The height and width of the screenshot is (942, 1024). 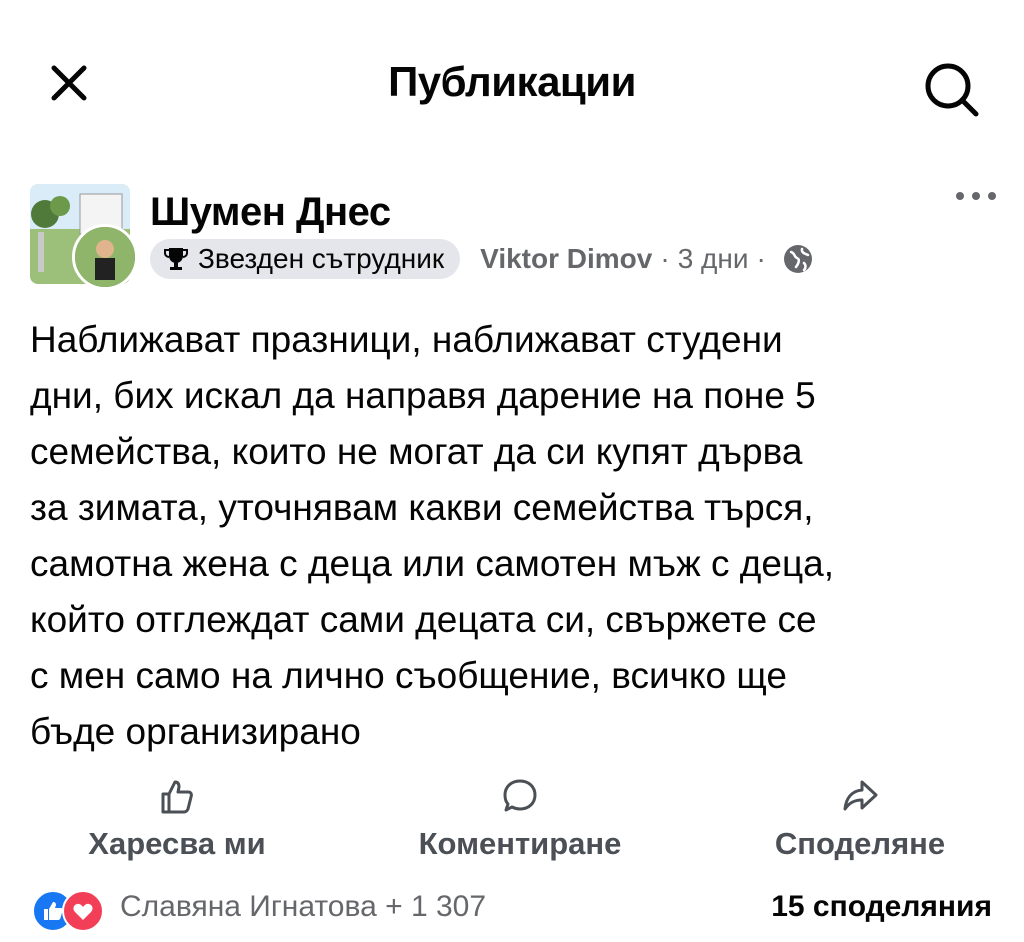 What do you see at coordinates (83, 911) in the screenshot?
I see `love-reaction-icon` at bounding box center [83, 911].